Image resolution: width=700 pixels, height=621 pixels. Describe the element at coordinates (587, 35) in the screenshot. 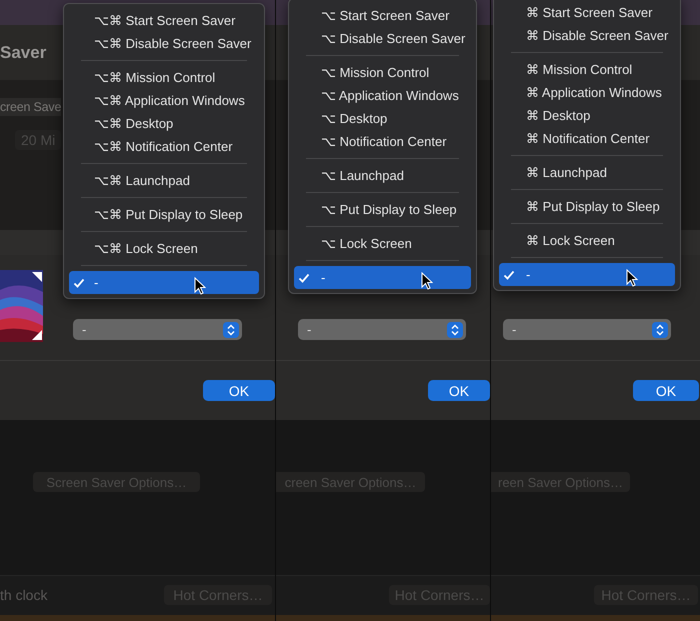

I see `menu-item: ⌘ Disable Screen Saver` at that location.